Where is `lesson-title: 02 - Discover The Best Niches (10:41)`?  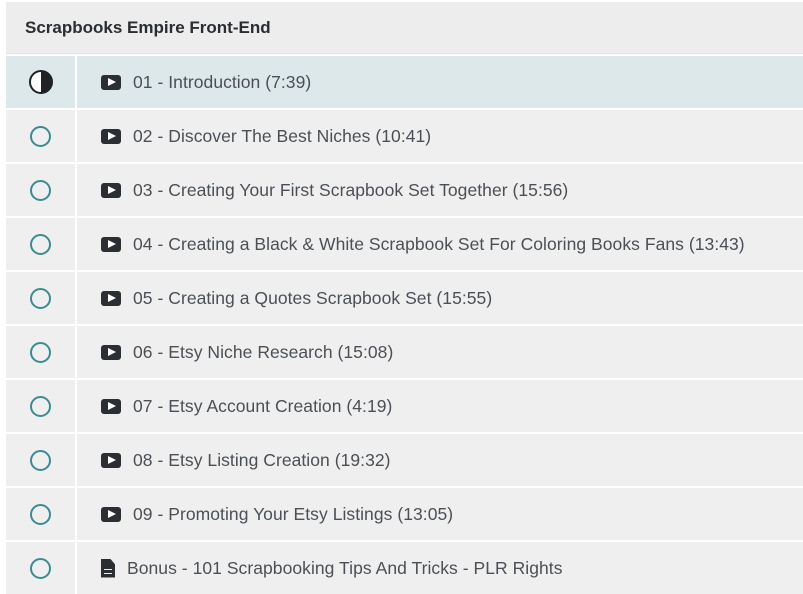 lesson-title: 02 - Discover The Best Niches (10:41) is located at coordinates (282, 135).